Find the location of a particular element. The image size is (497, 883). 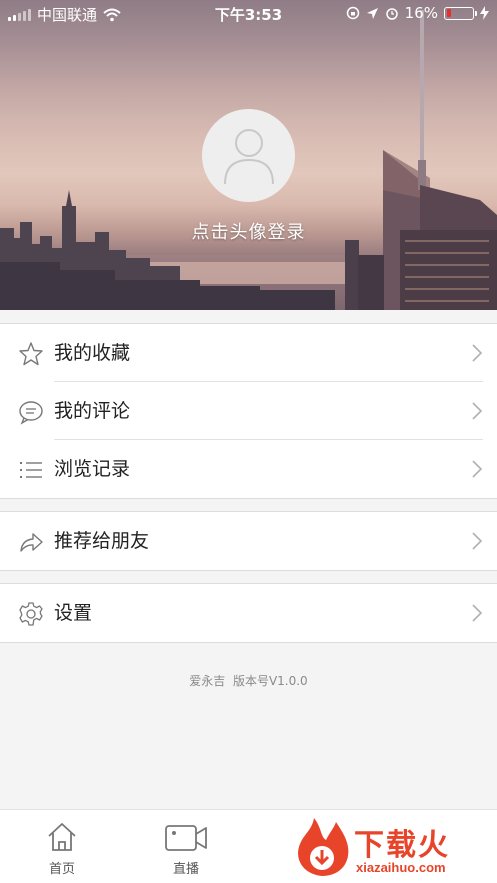

menu-label: 设置 is located at coordinates (73, 613).